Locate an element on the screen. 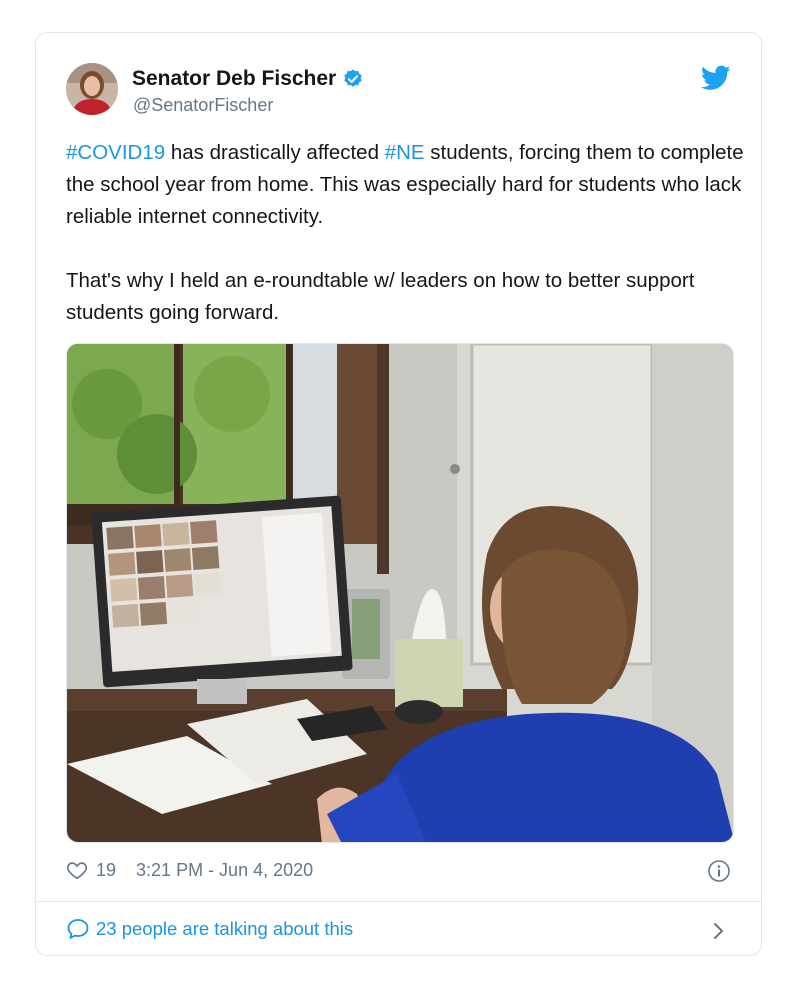 The height and width of the screenshot is (992, 799). tweet-meta: 19 3:21 PM - Jun 4, 2020 is located at coordinates (189, 870).